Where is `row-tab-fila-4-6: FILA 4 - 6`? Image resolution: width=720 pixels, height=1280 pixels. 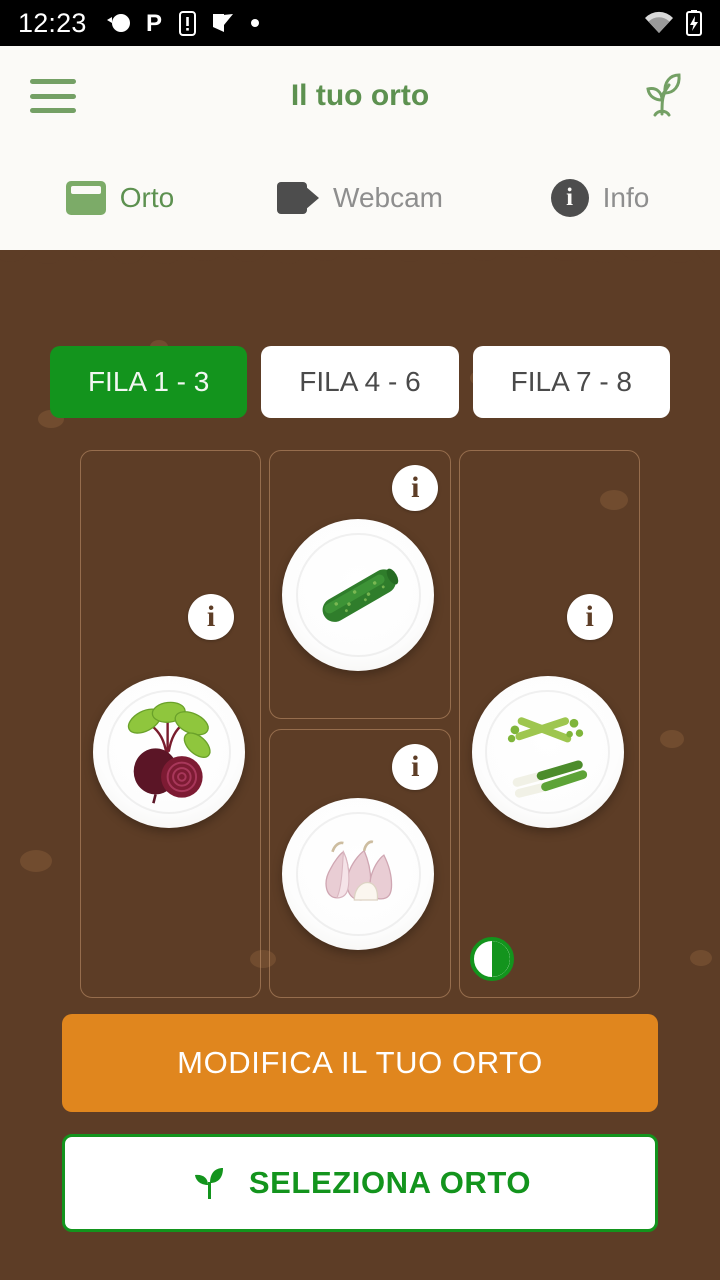
row-tab-fila-4-6: FILA 4 - 6 is located at coordinates (360, 382).